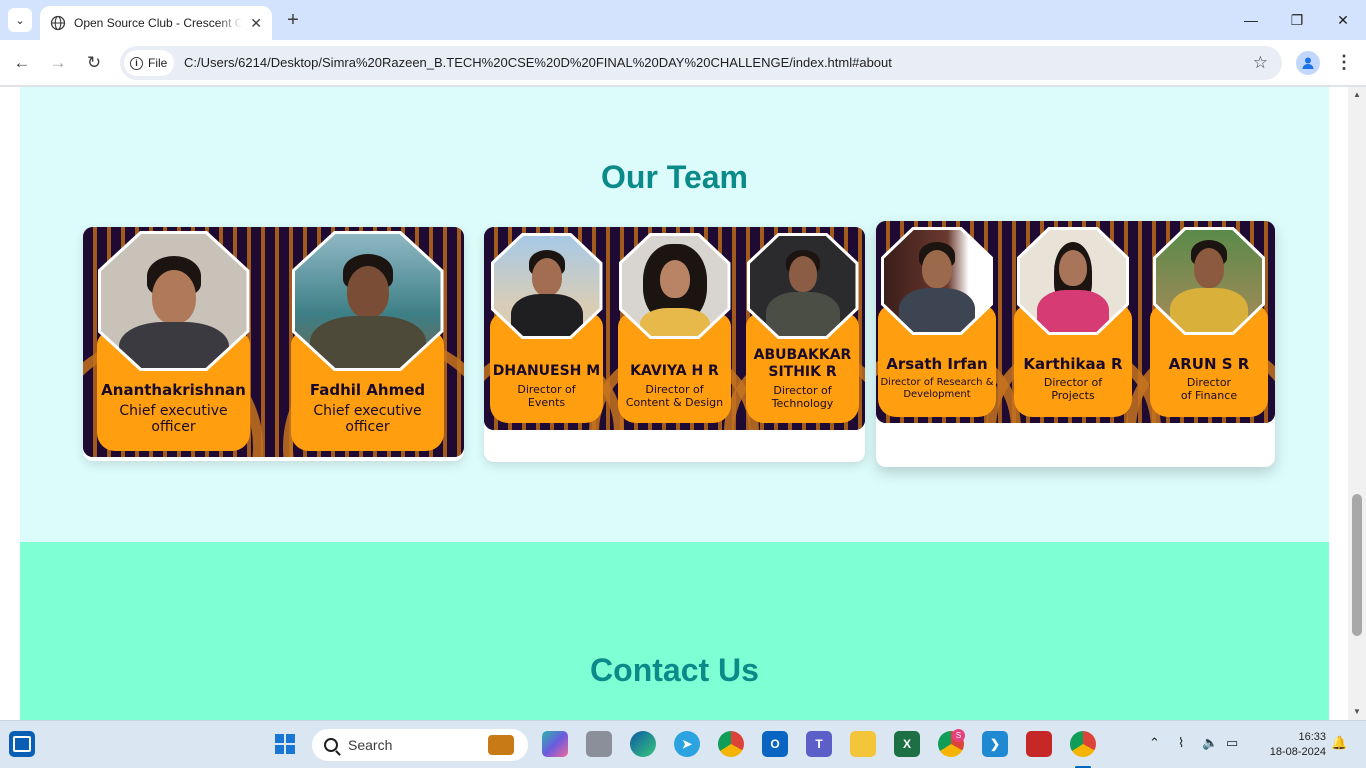 Image resolution: width=1366 pixels, height=768 pixels. What do you see at coordinates (1260, 63) in the screenshot?
I see `bookmark-star-icon: ☆` at bounding box center [1260, 63].